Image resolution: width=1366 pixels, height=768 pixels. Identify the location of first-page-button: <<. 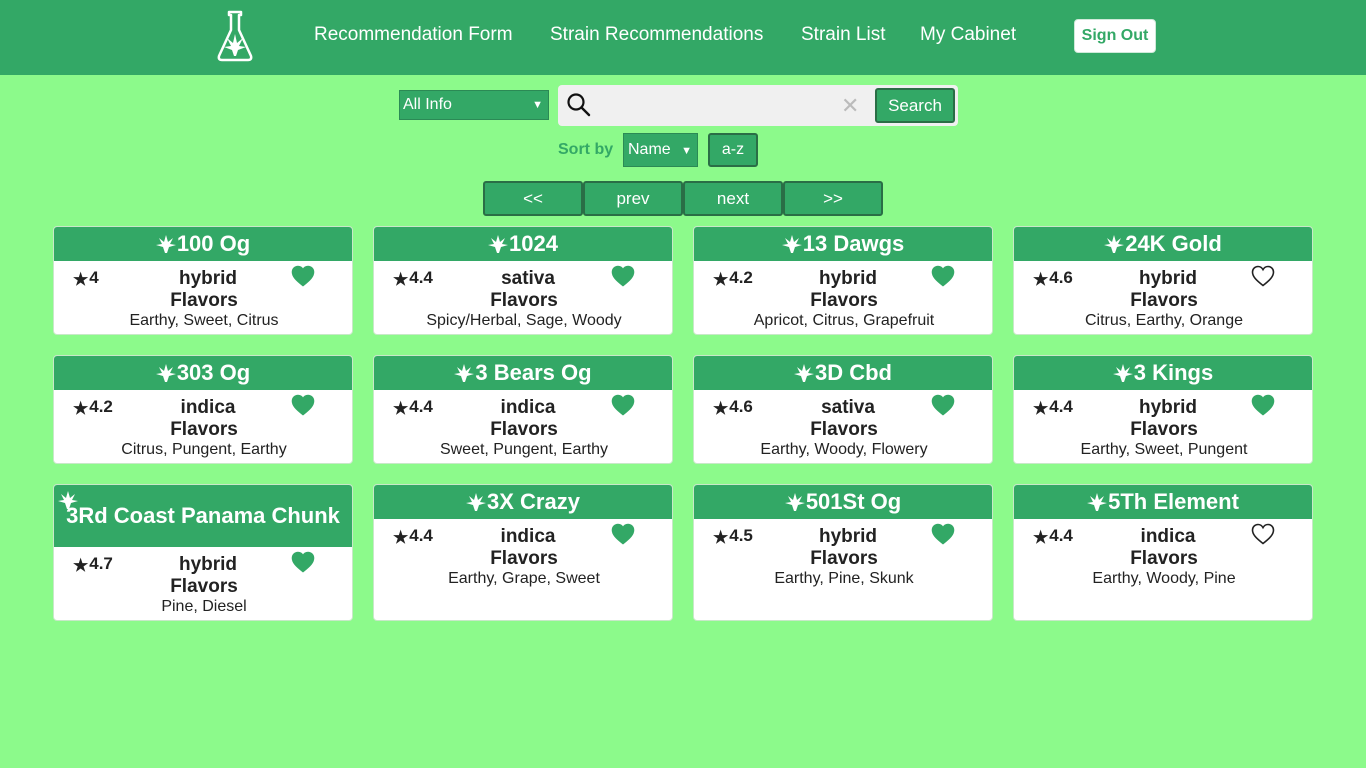
(533, 198).